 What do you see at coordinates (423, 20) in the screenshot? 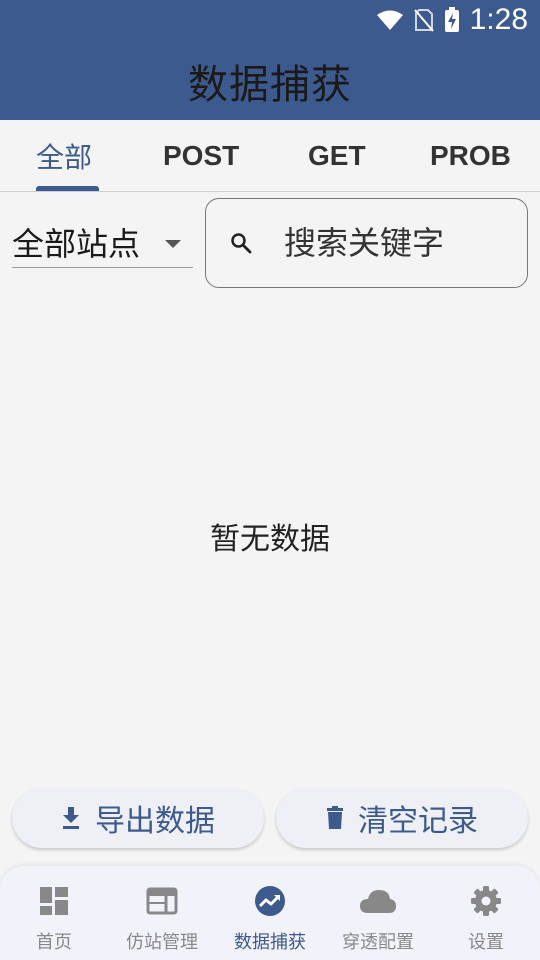
I see `no-sim-icon` at bounding box center [423, 20].